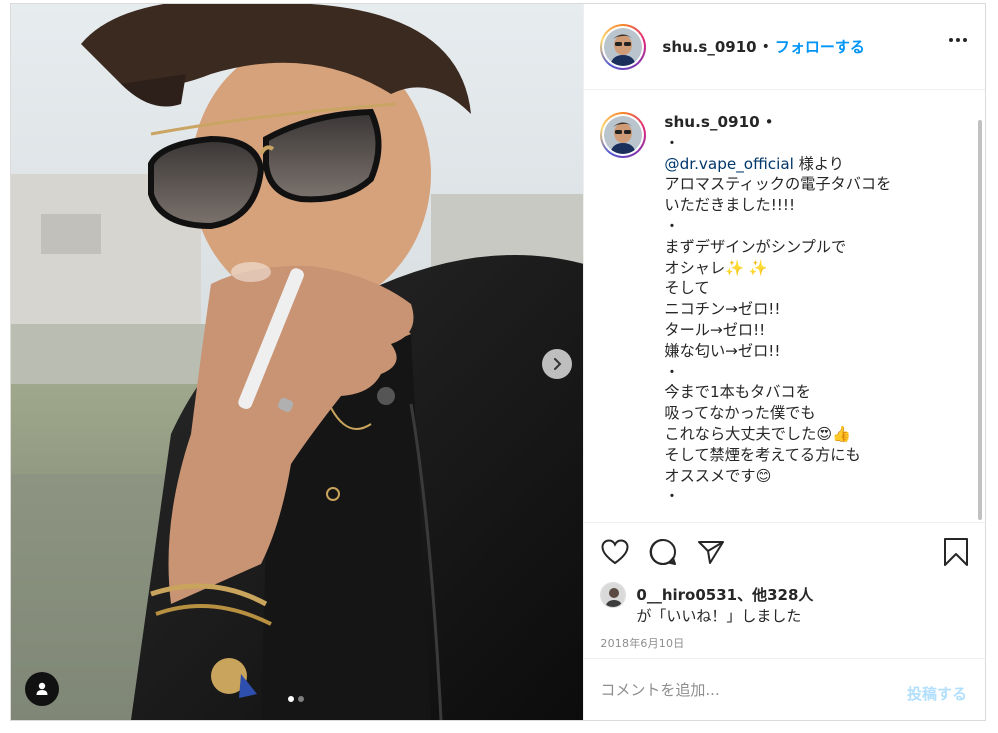 This screenshot has height=733, width=998. Describe the element at coordinates (740, 413) in the screenshot. I see `caption-line: 吸ってなかった僕でも` at that location.